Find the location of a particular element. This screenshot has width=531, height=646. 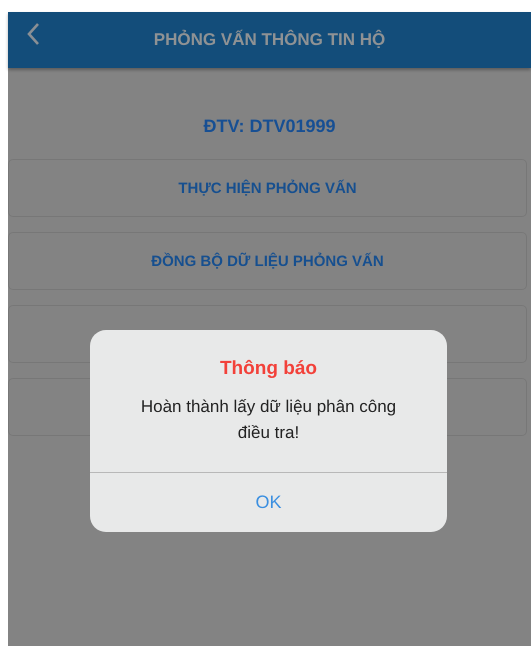

interviewer-code: ĐTV: DTV01999 is located at coordinates (269, 126).